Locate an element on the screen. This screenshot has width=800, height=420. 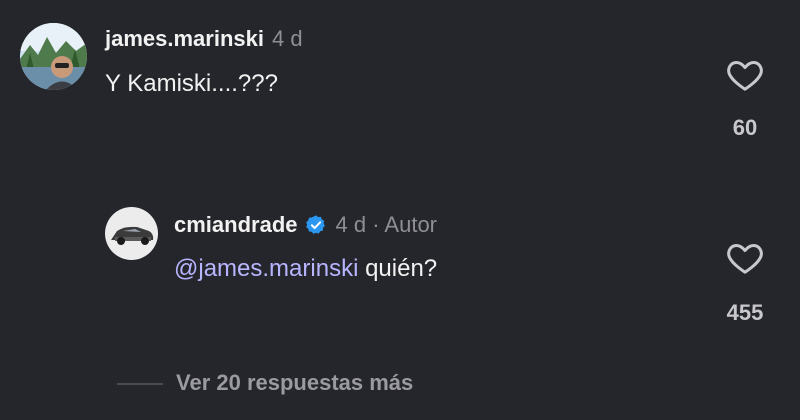
verified-badge-icon is located at coordinates (315, 224).